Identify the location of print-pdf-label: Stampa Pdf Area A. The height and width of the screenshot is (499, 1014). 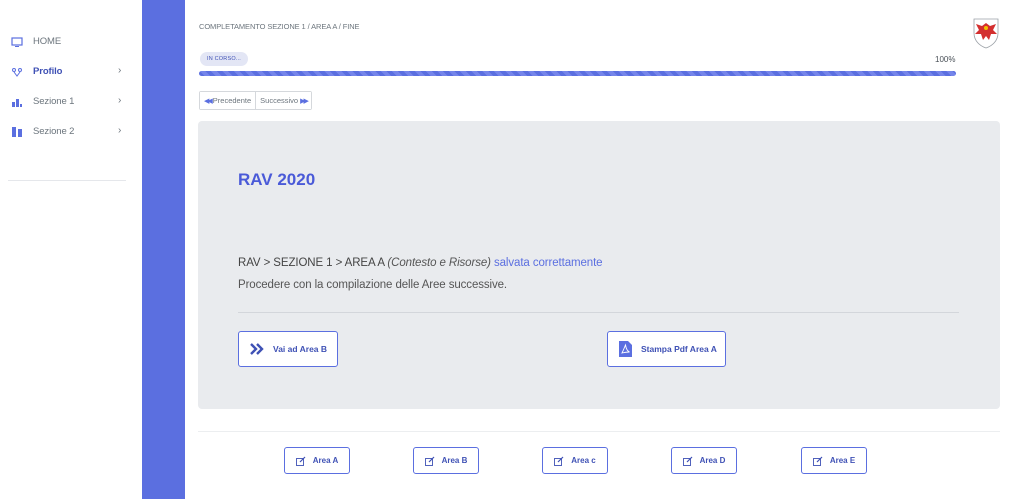
(679, 349).